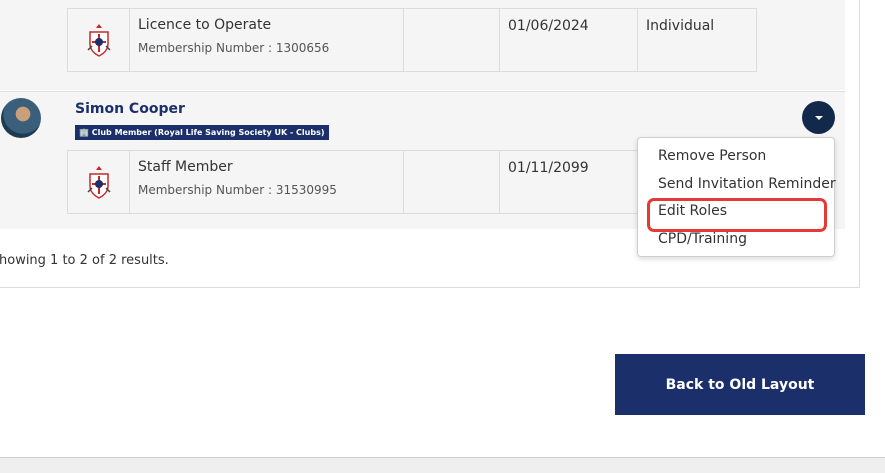 This screenshot has height=473, width=885. Describe the element at coordinates (736, 215) in the screenshot. I see `menu-item-edit-roles: Edit Roles` at that location.